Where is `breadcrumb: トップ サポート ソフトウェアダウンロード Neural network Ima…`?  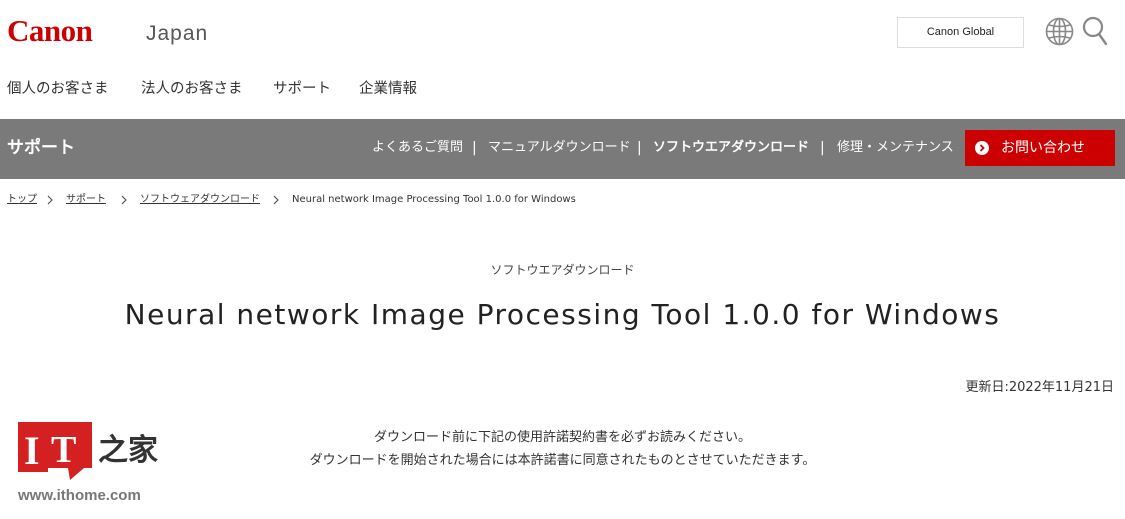
breadcrumb: トップ サポート ソフトウェアダウンロード Neural network Ima… is located at coordinates (562, 200).